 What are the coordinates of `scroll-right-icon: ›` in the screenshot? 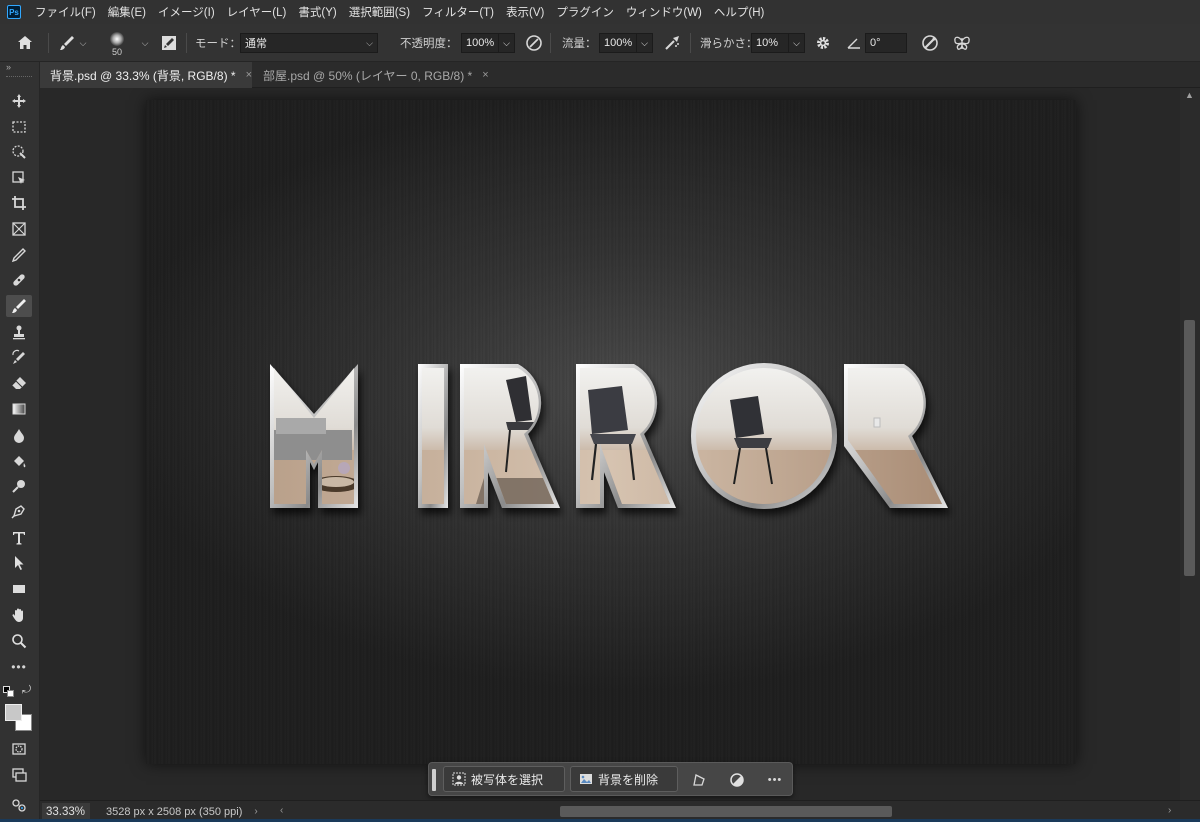 It's located at (1169, 810).